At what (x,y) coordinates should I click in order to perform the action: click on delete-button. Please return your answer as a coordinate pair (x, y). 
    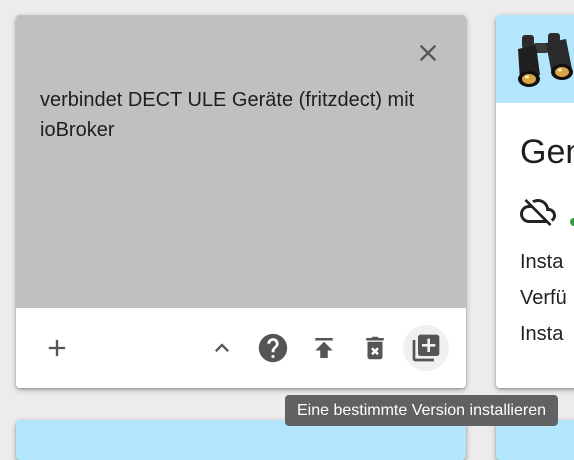
    Looking at the image, I should click on (375, 348).